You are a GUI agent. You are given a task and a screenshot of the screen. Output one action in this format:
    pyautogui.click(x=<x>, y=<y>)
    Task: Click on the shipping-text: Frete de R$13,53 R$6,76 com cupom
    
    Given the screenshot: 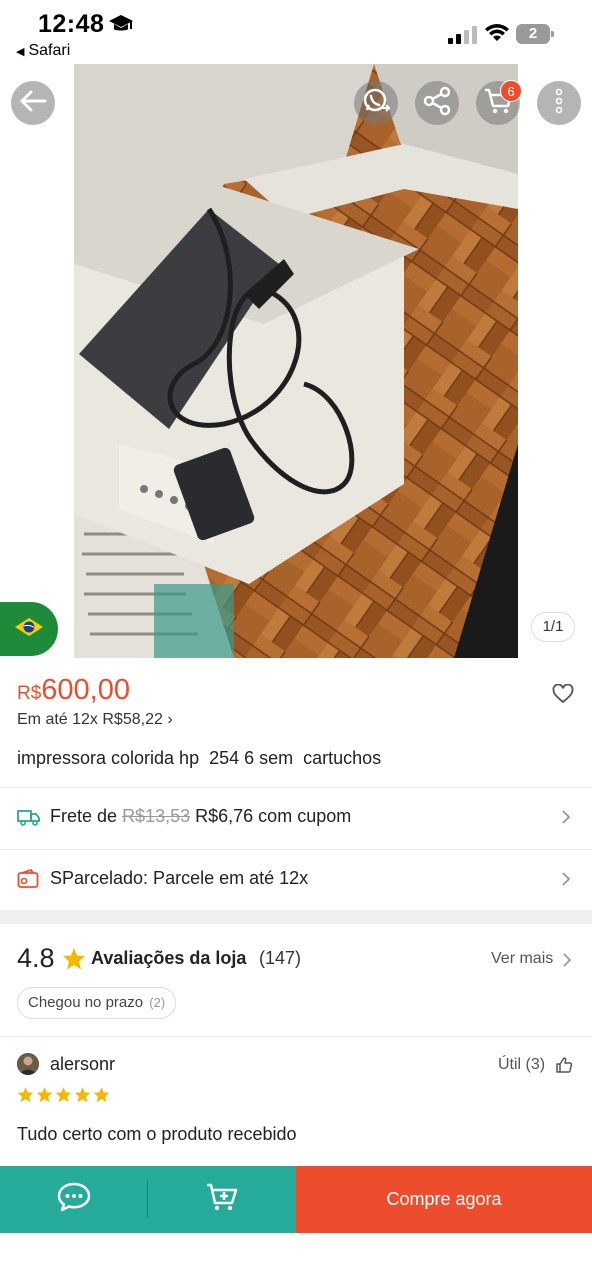 What is the action you would take?
    pyautogui.click(x=200, y=816)
    